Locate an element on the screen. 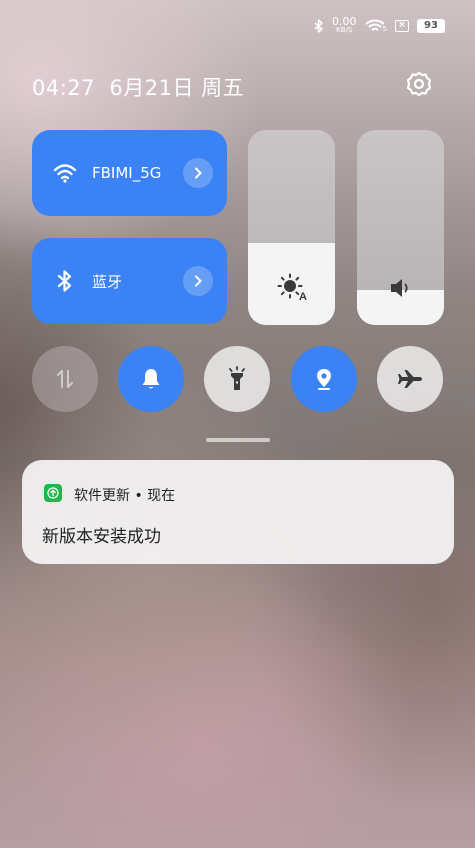 The image size is (475, 848). notification-time: 现在 is located at coordinates (161, 496).